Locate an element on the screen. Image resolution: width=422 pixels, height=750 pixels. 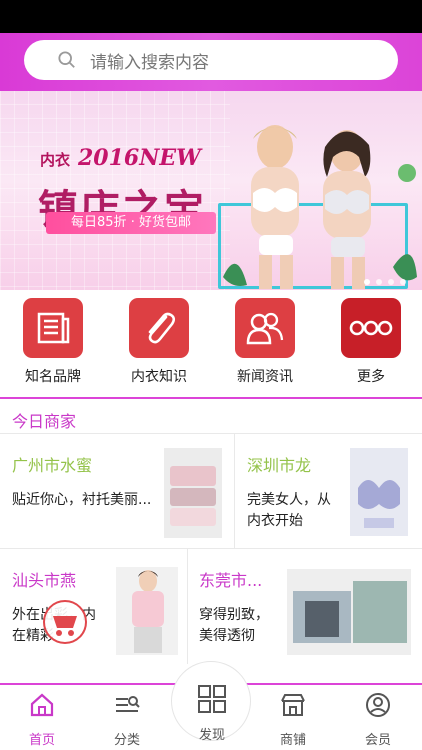
category-item-news: 新闻资讯 is located at coordinates (265, 342).